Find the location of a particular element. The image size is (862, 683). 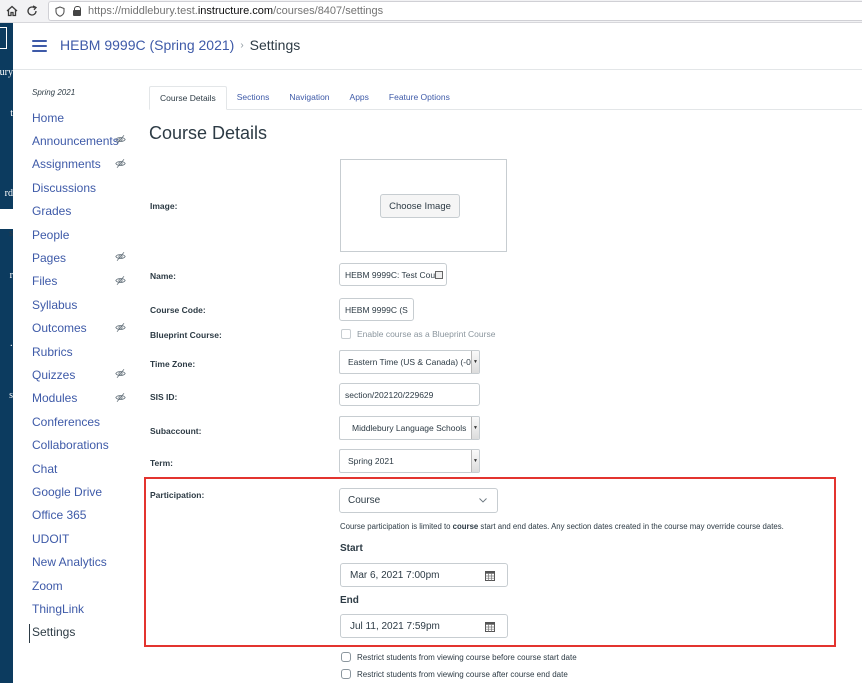

sidebar-item-label: Settings is located at coordinates (54, 632).